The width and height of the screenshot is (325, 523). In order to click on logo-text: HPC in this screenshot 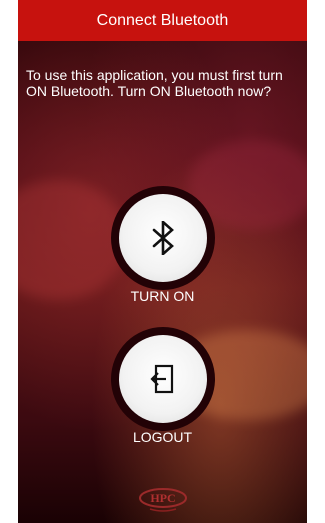, I will do `click(162, 498)`.